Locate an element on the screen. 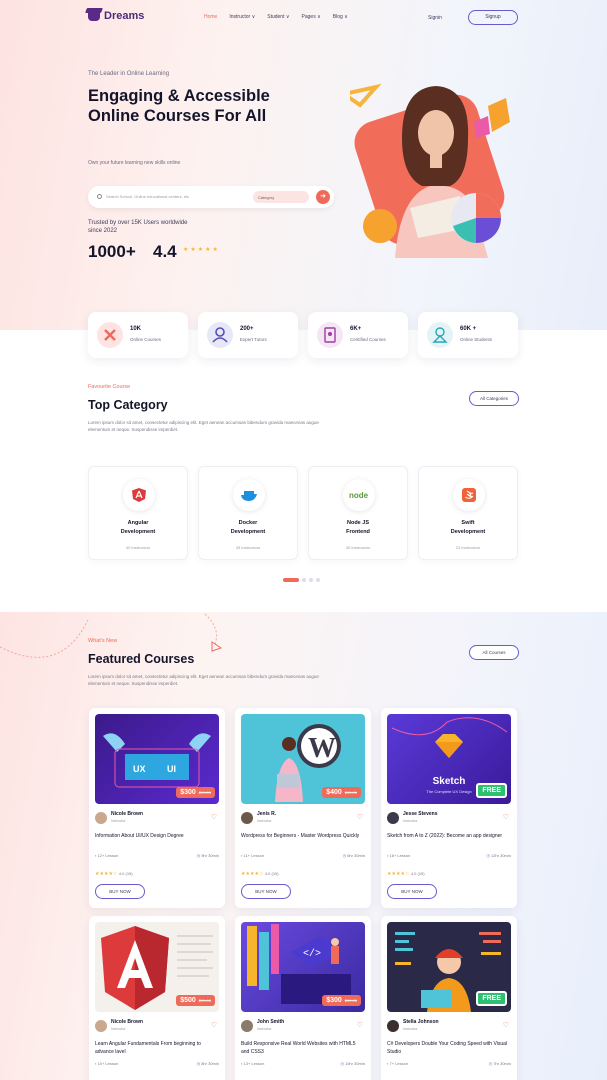  svg-text: W is located at coordinates (322, 748).